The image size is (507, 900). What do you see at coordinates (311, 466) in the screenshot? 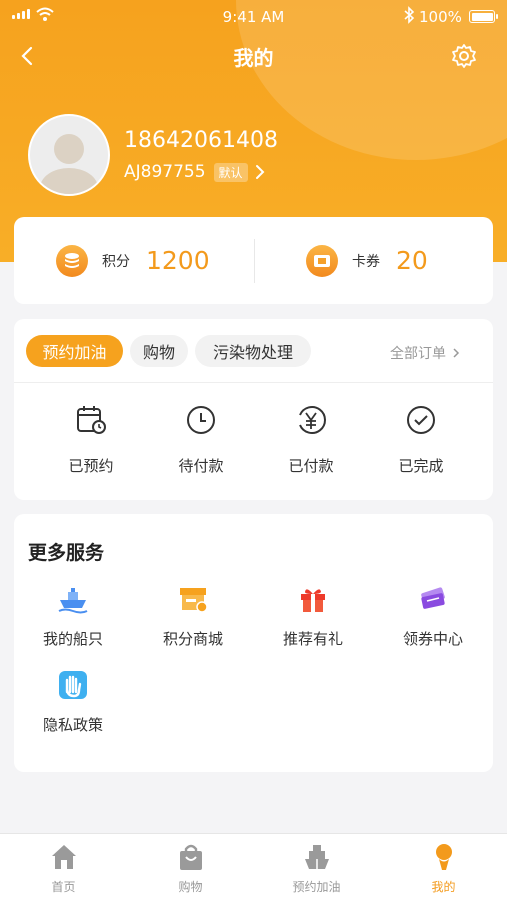
I see `order-status-label: 已付款` at bounding box center [311, 466].